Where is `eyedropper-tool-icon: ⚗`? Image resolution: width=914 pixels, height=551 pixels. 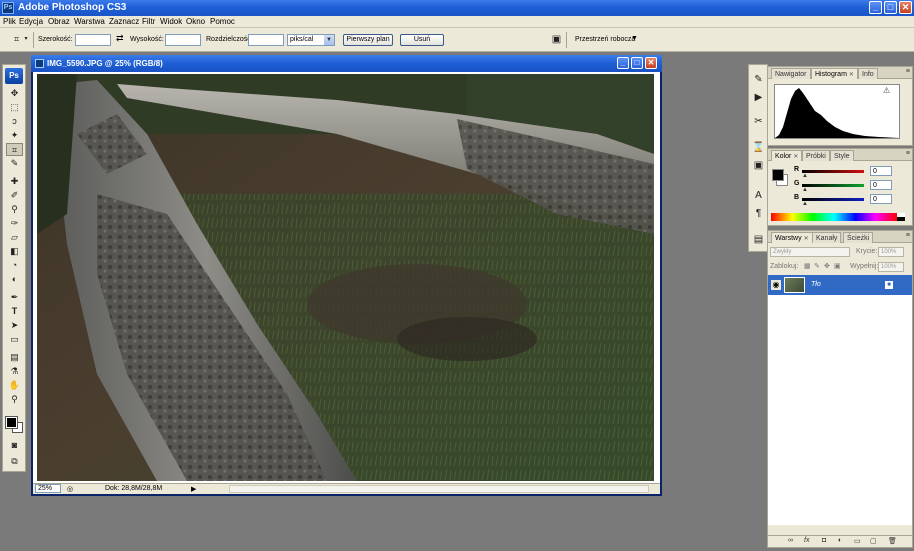 eyedropper-tool-icon: ⚗ is located at coordinates (14, 371).